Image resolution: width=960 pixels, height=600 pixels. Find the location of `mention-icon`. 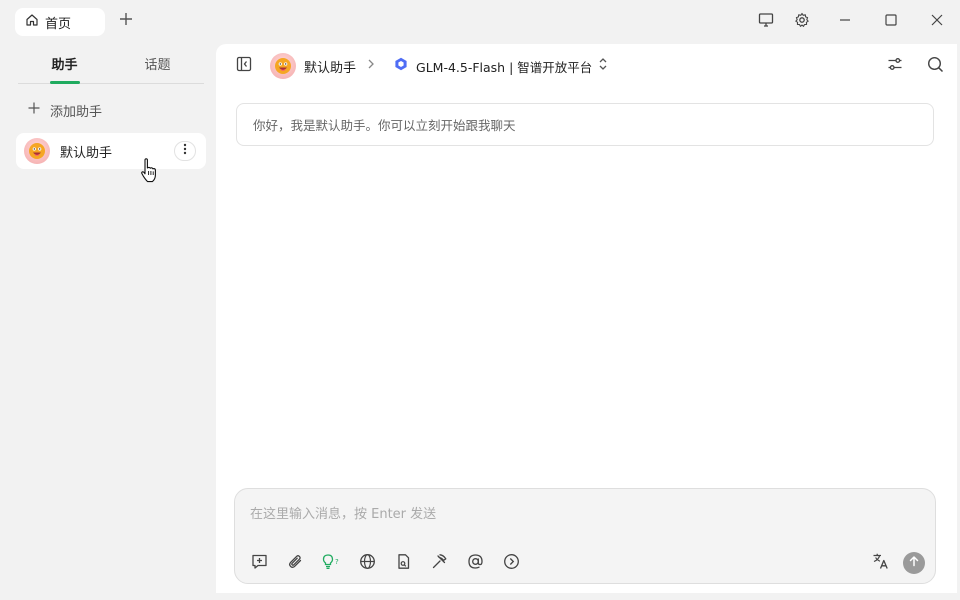

mention-icon is located at coordinates (475, 563).